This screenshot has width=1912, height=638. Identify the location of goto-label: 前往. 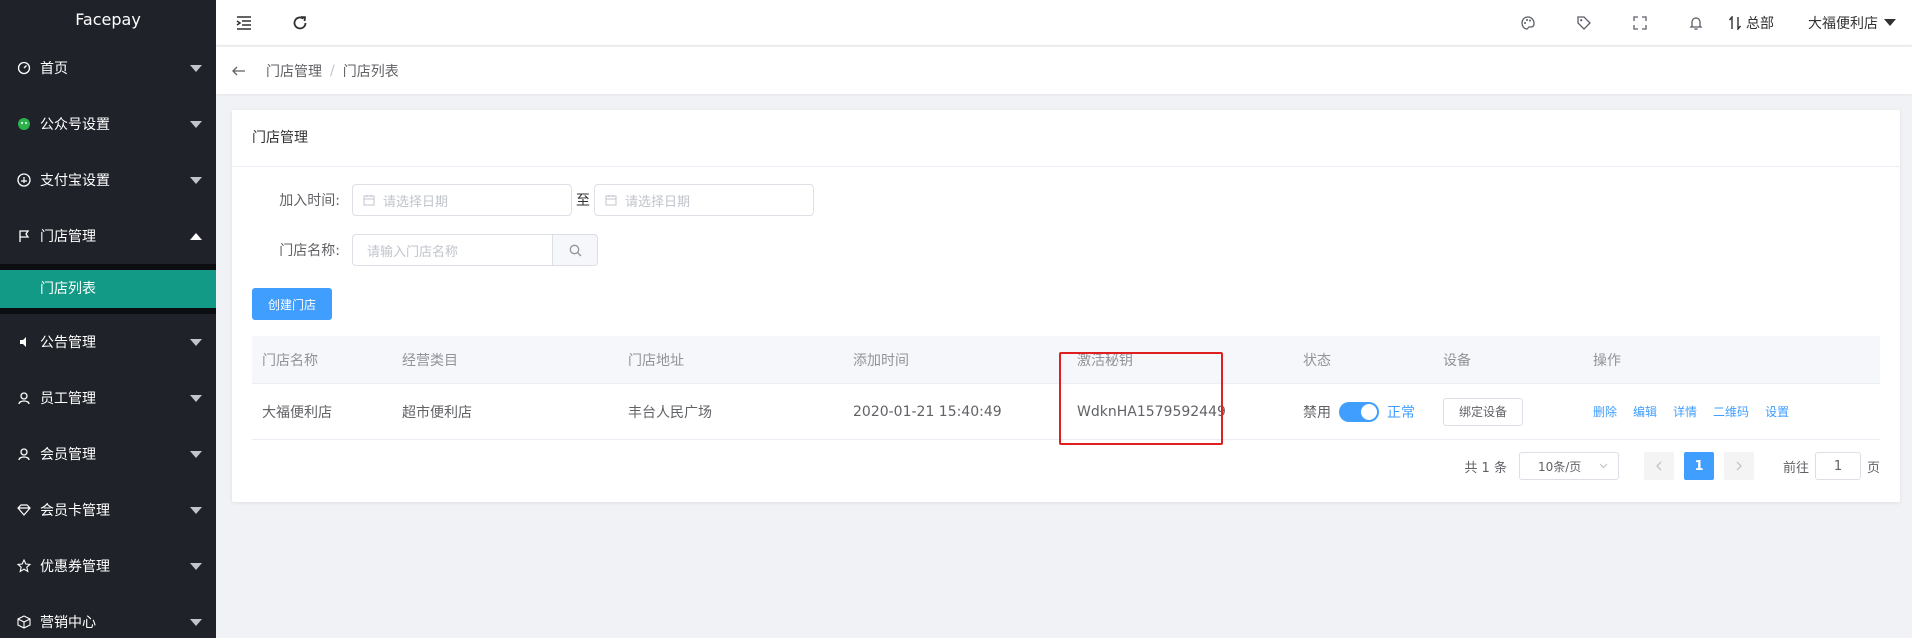
(1795, 468).